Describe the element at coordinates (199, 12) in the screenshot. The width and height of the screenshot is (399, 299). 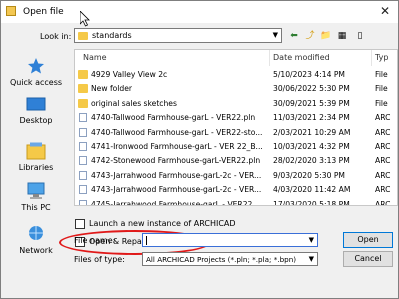
I see `title-bar: Open file ✕` at that location.